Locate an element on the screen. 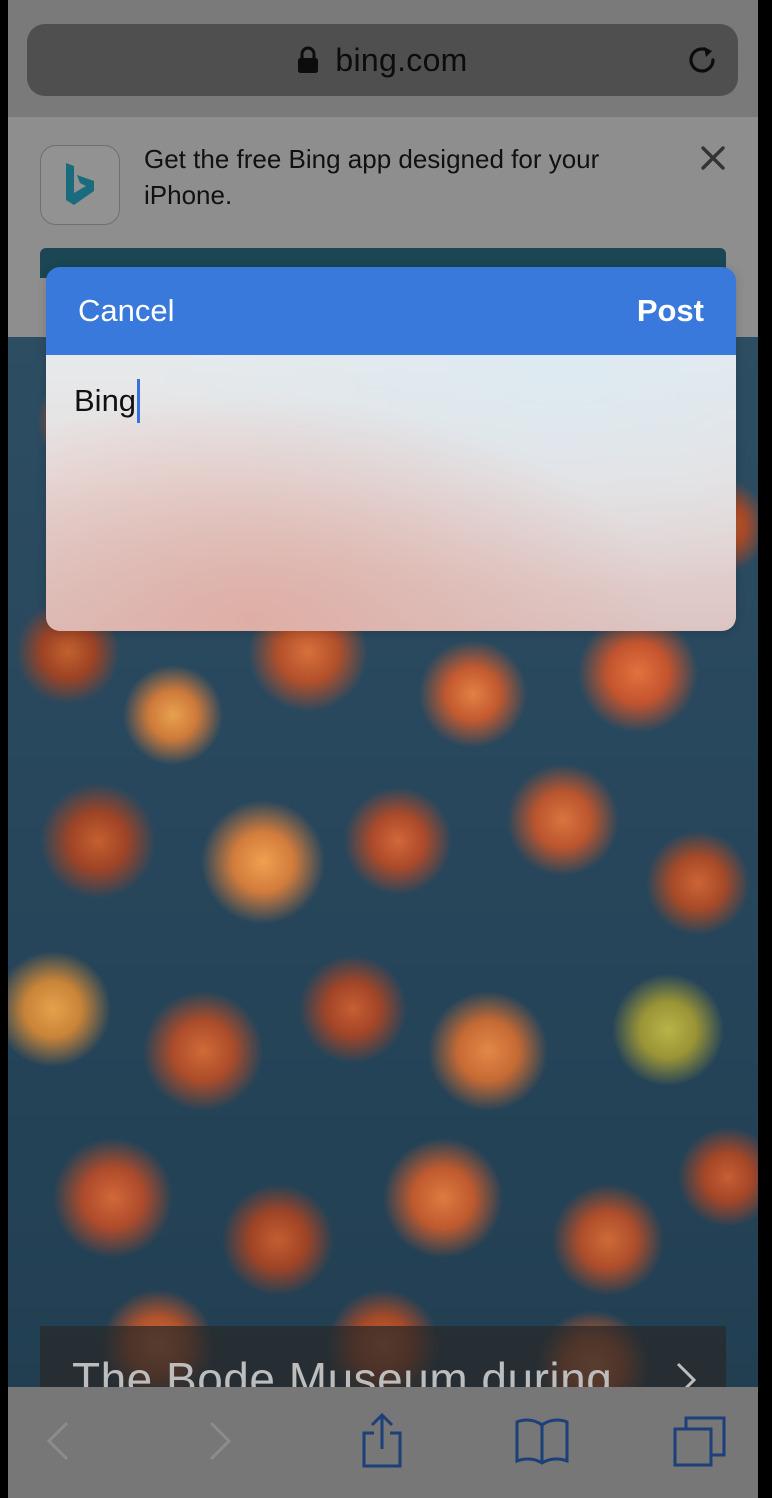  url-text: bing.com is located at coordinates (401, 59).